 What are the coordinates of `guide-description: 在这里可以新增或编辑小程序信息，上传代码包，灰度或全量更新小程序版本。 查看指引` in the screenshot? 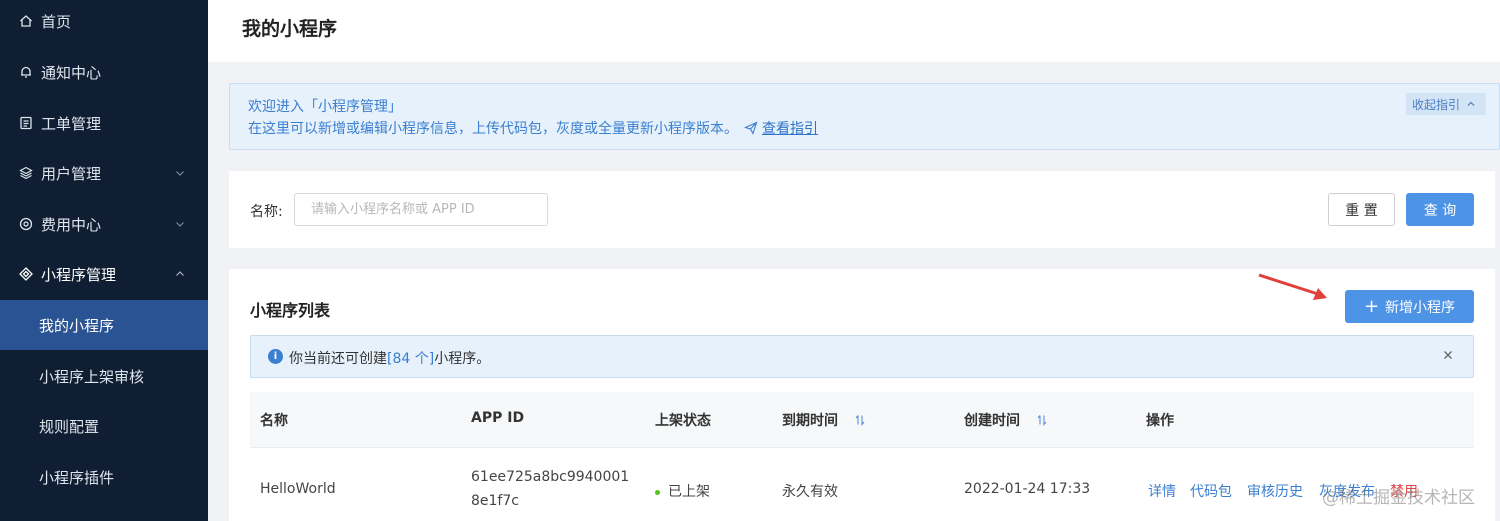 It's located at (533, 128).